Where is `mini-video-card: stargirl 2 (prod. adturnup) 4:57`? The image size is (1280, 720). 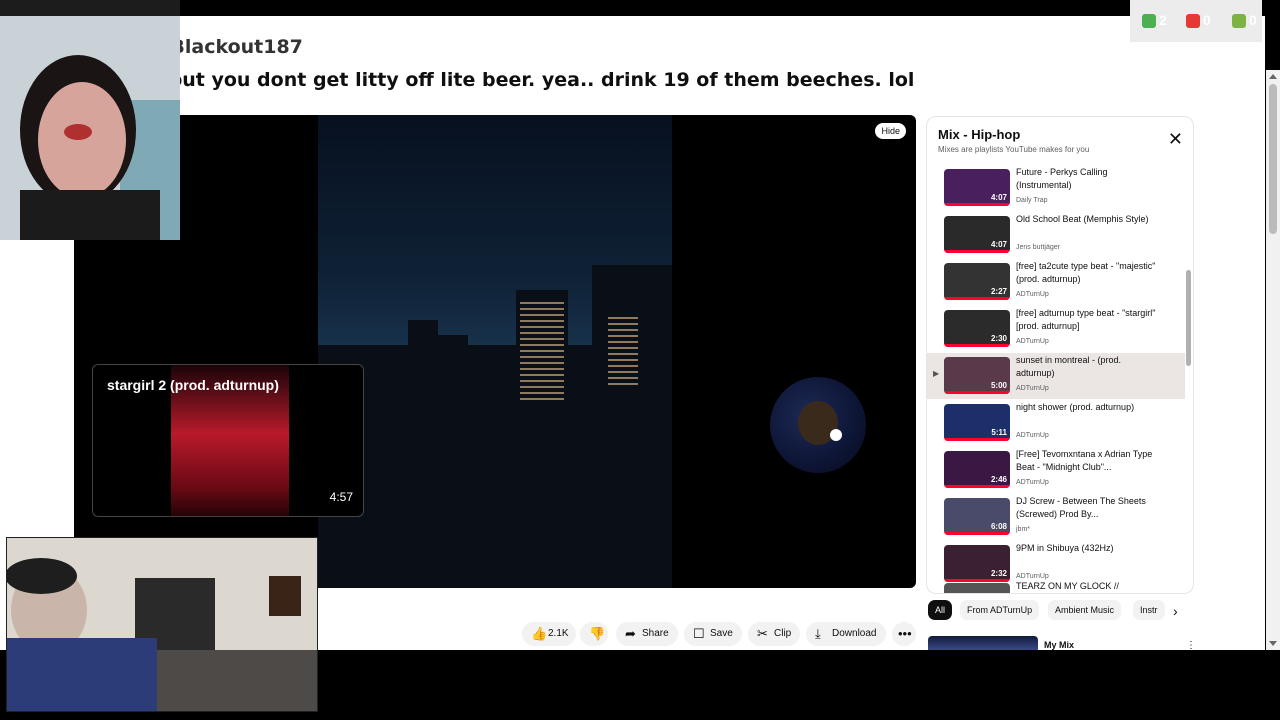
mini-video-card: stargirl 2 (prod. adturnup) 4:57 is located at coordinates (228, 440).